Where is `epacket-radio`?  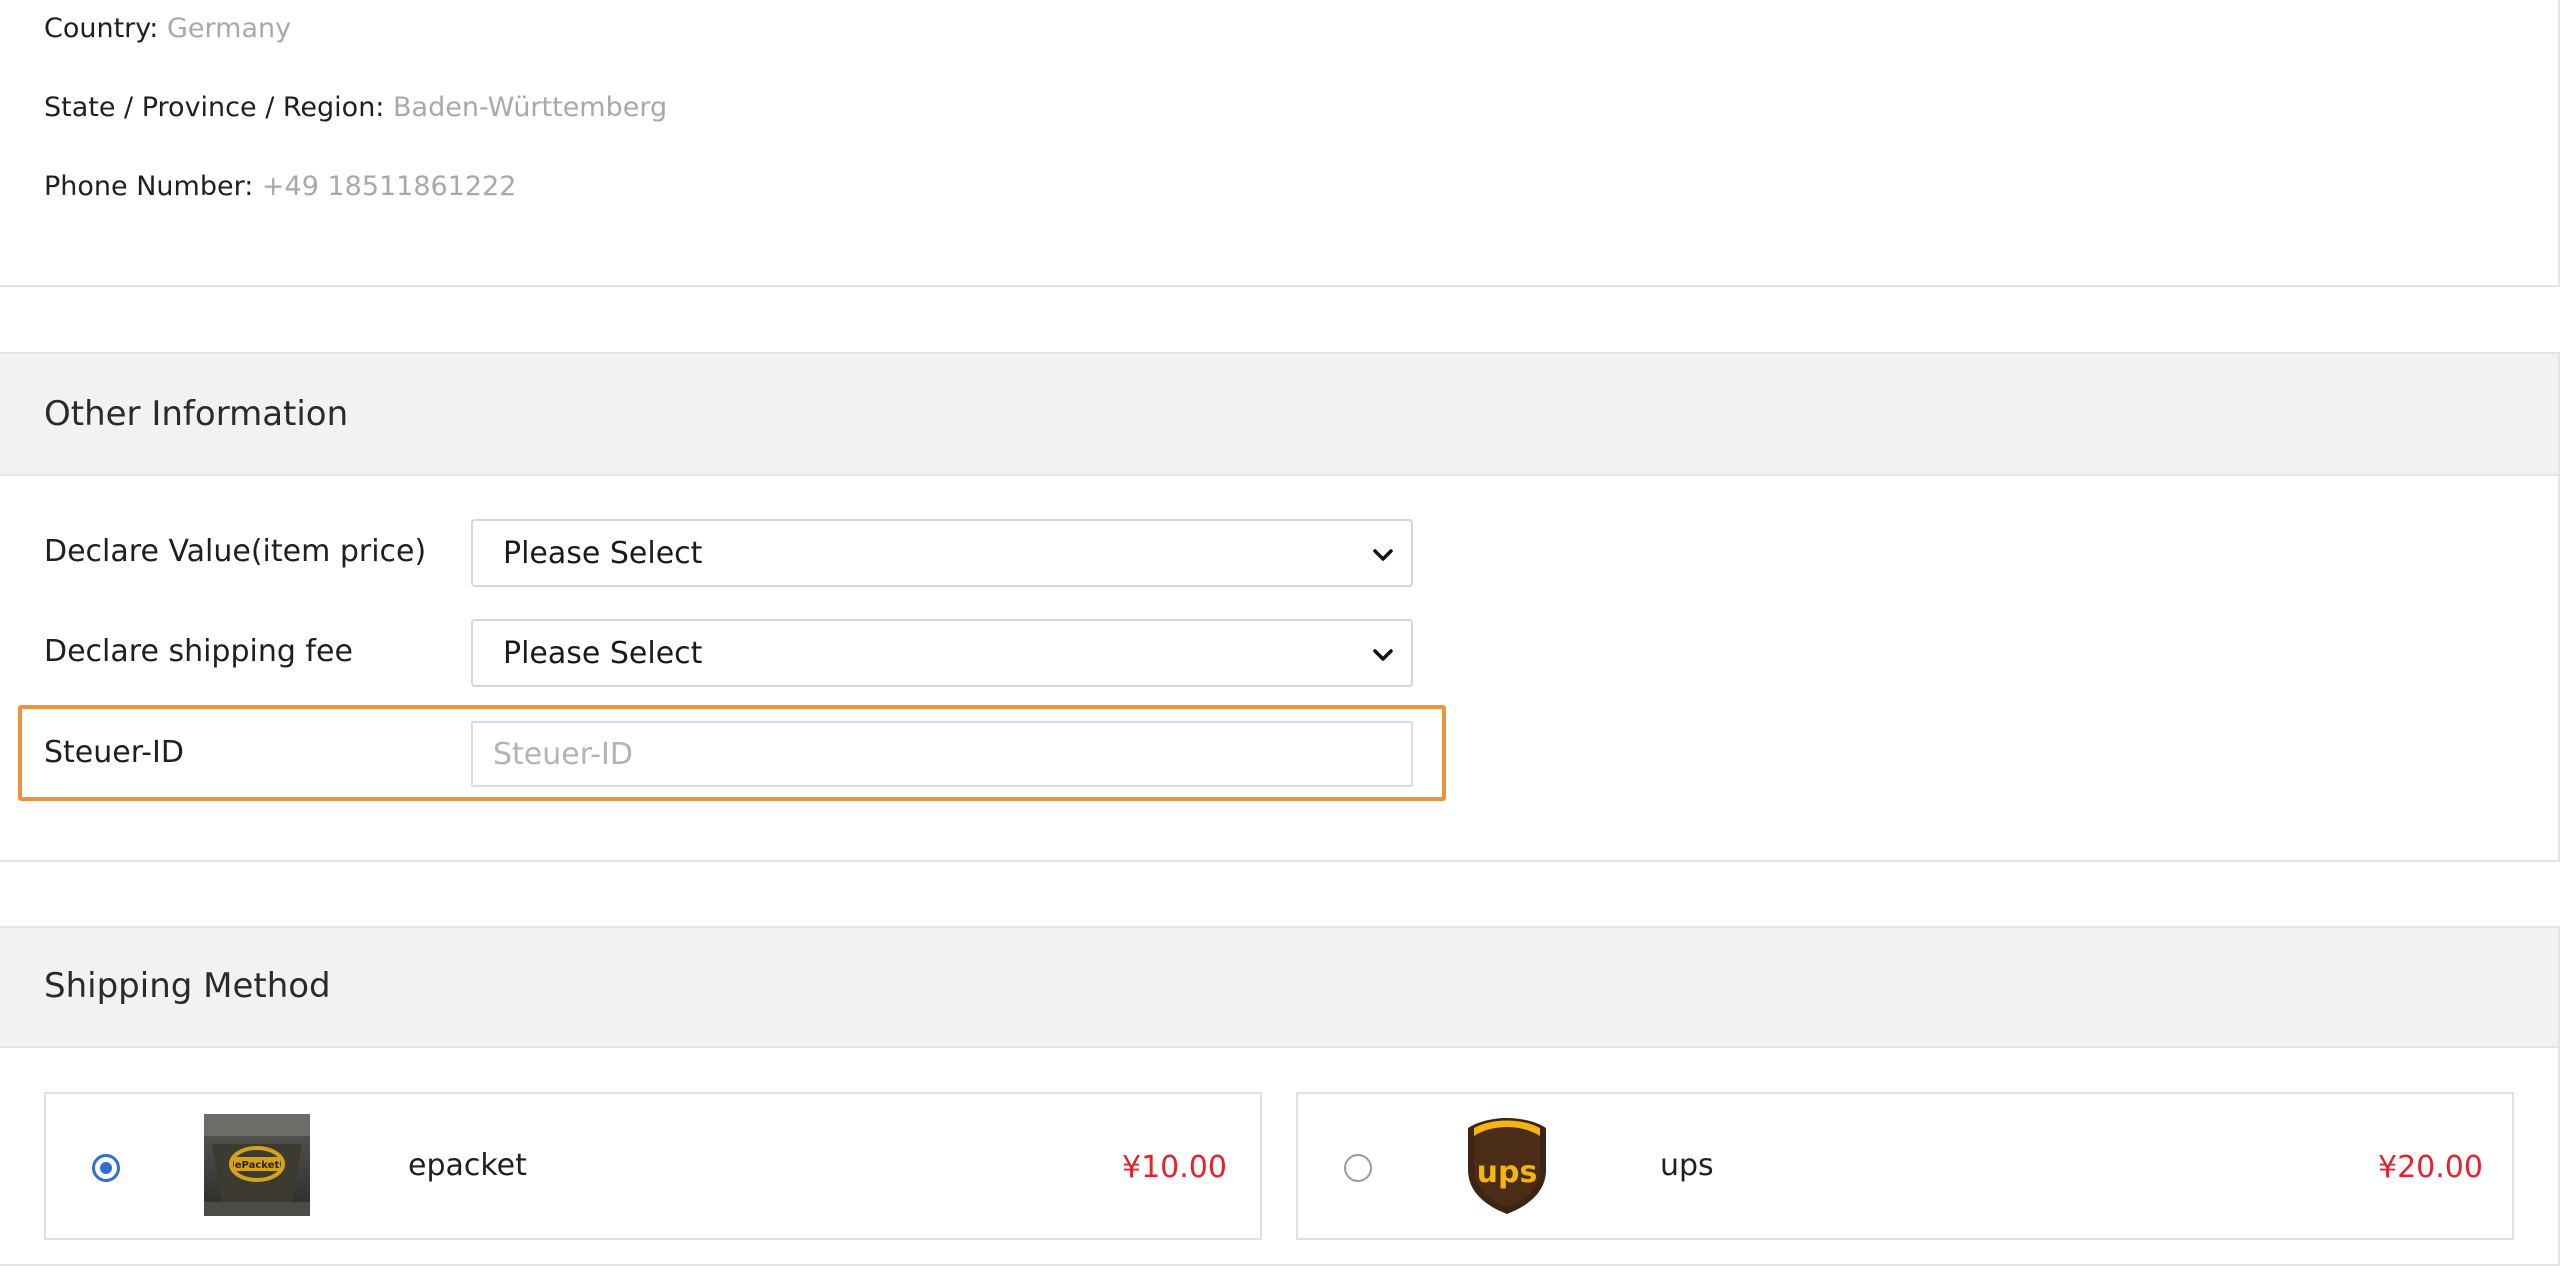
epacket-radio is located at coordinates (106, 1168).